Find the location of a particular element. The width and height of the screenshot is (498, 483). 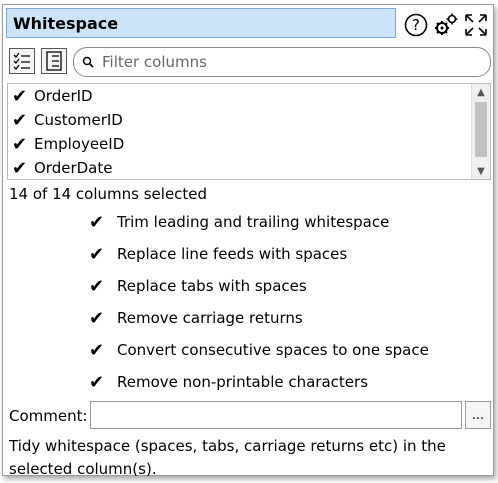

column-item: ✔ EmployeeID is located at coordinates (249, 144).